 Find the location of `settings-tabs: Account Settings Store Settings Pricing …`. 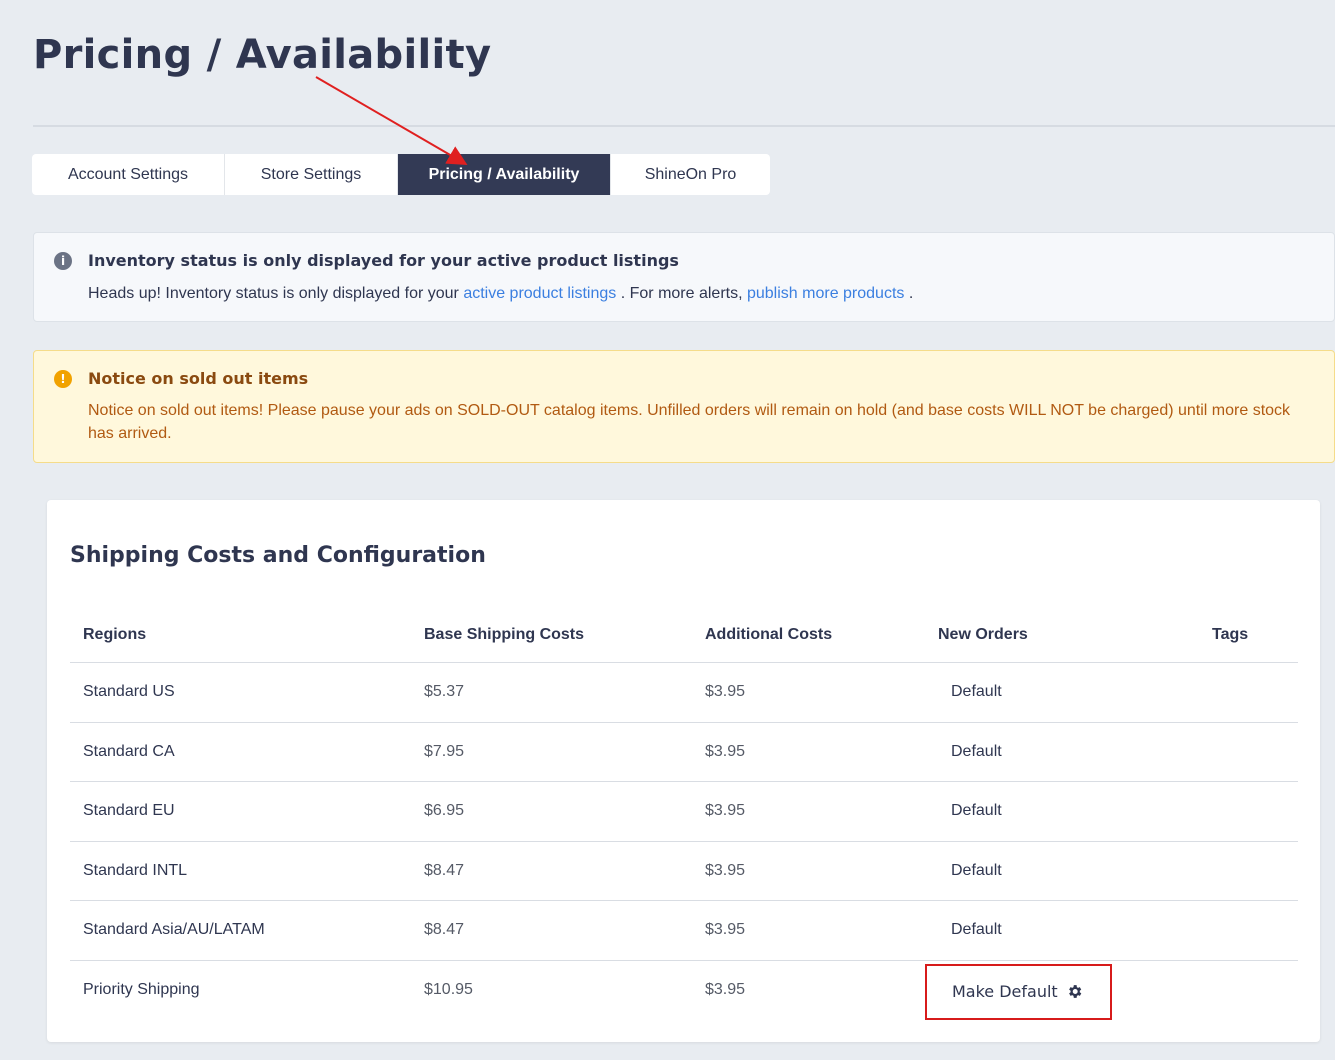

settings-tabs: Account Settings Store Settings Pricing … is located at coordinates (401, 174).